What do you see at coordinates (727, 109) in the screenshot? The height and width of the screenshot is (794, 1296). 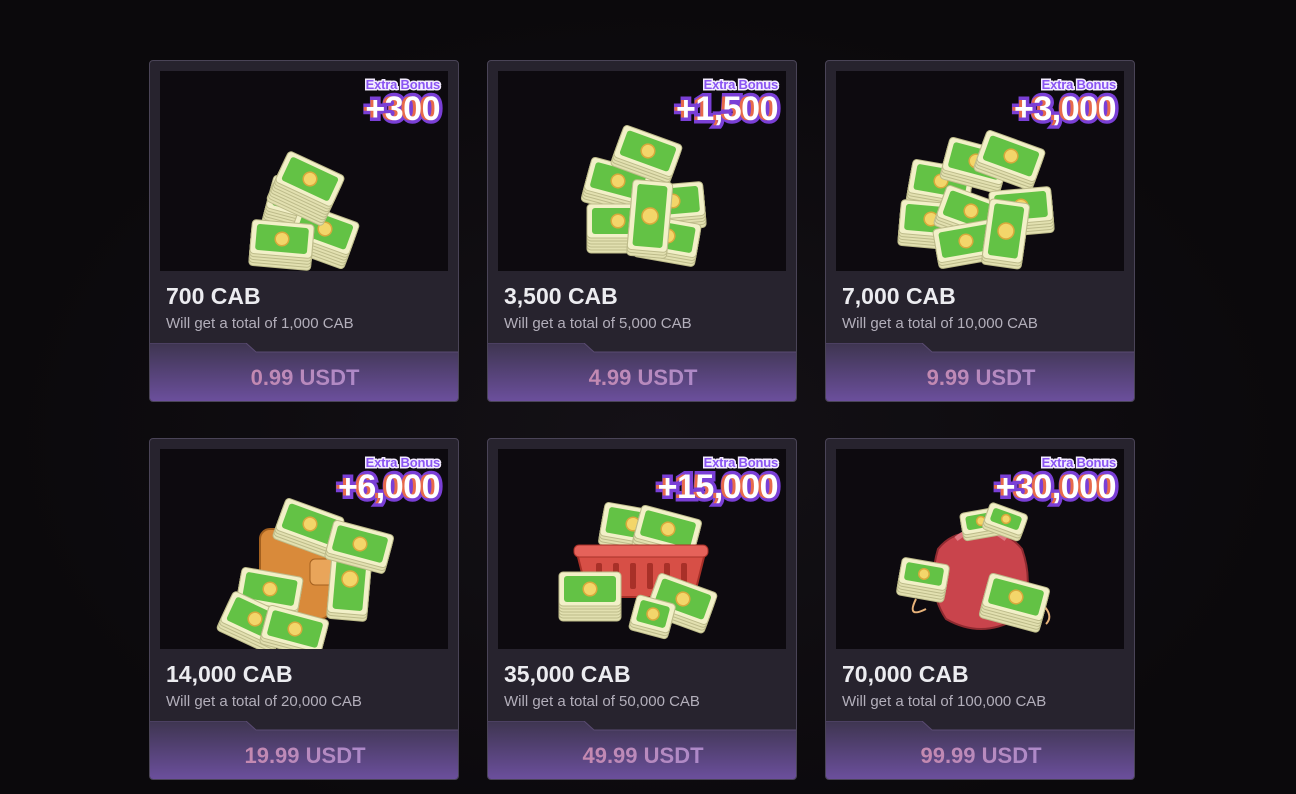 I see `extra-bonus-amount: +1,500` at bounding box center [727, 109].